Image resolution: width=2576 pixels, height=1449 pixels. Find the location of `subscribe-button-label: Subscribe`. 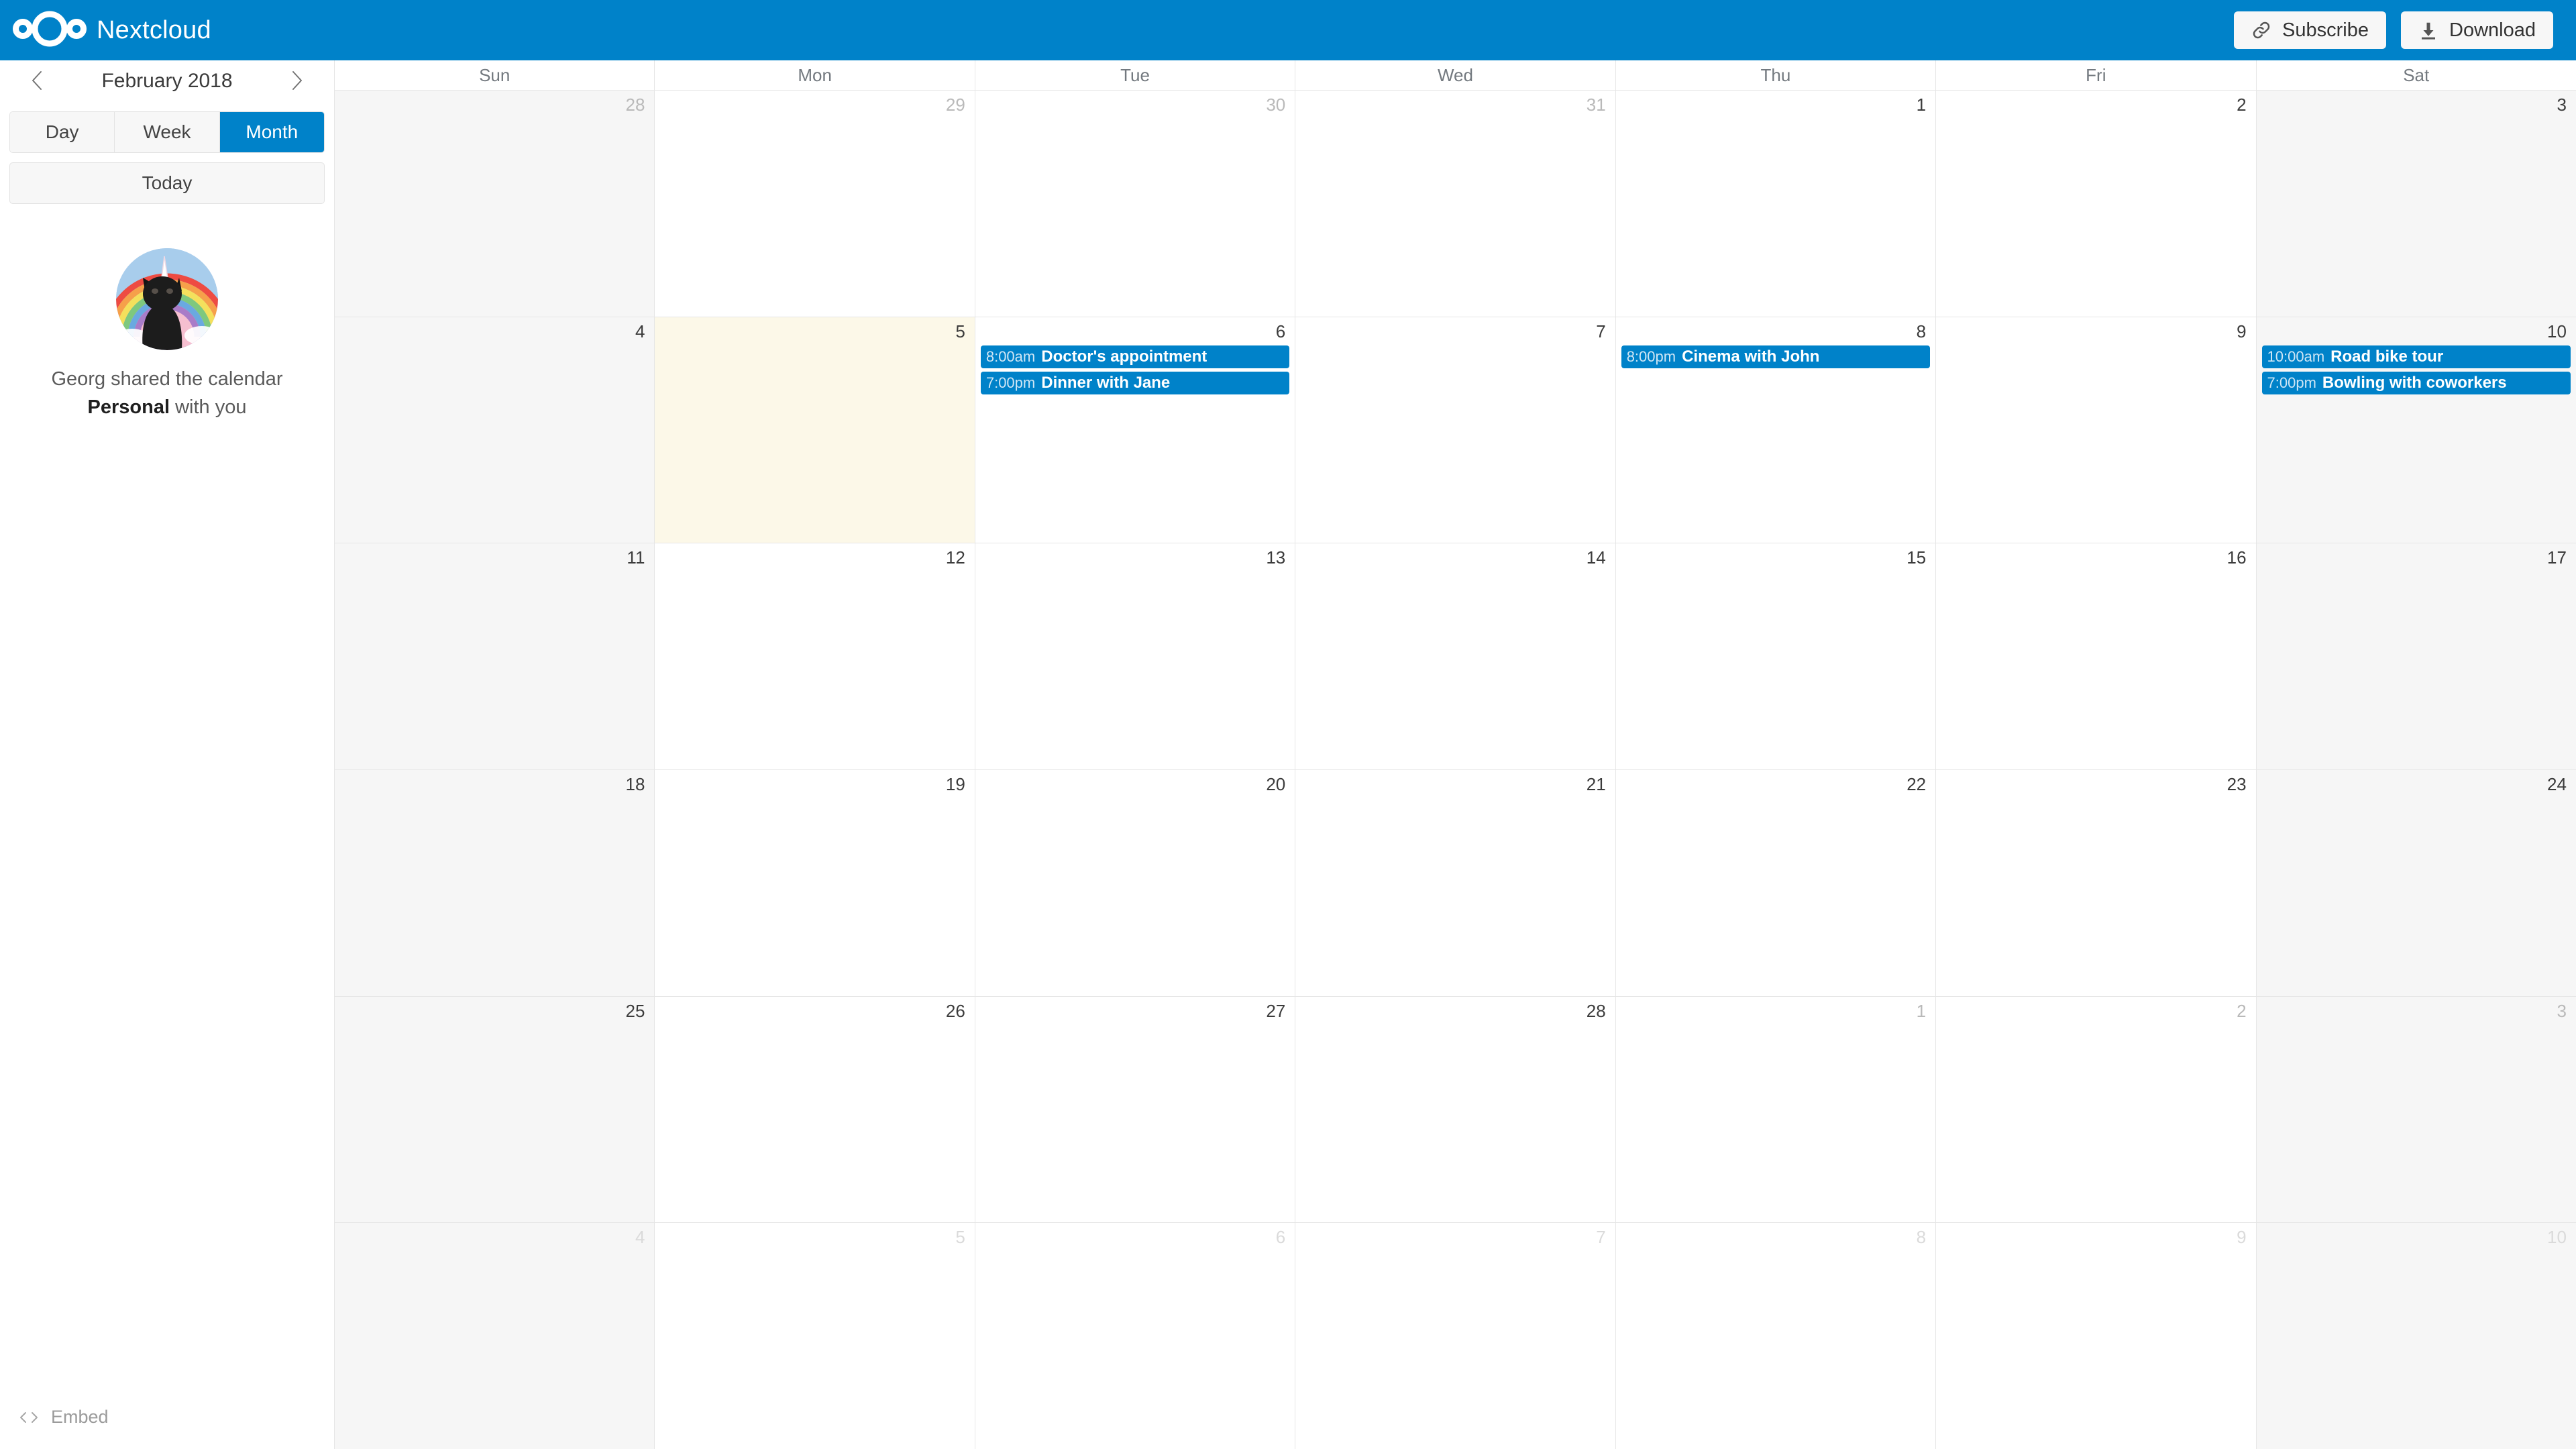

subscribe-button-label: Subscribe is located at coordinates (2325, 30).